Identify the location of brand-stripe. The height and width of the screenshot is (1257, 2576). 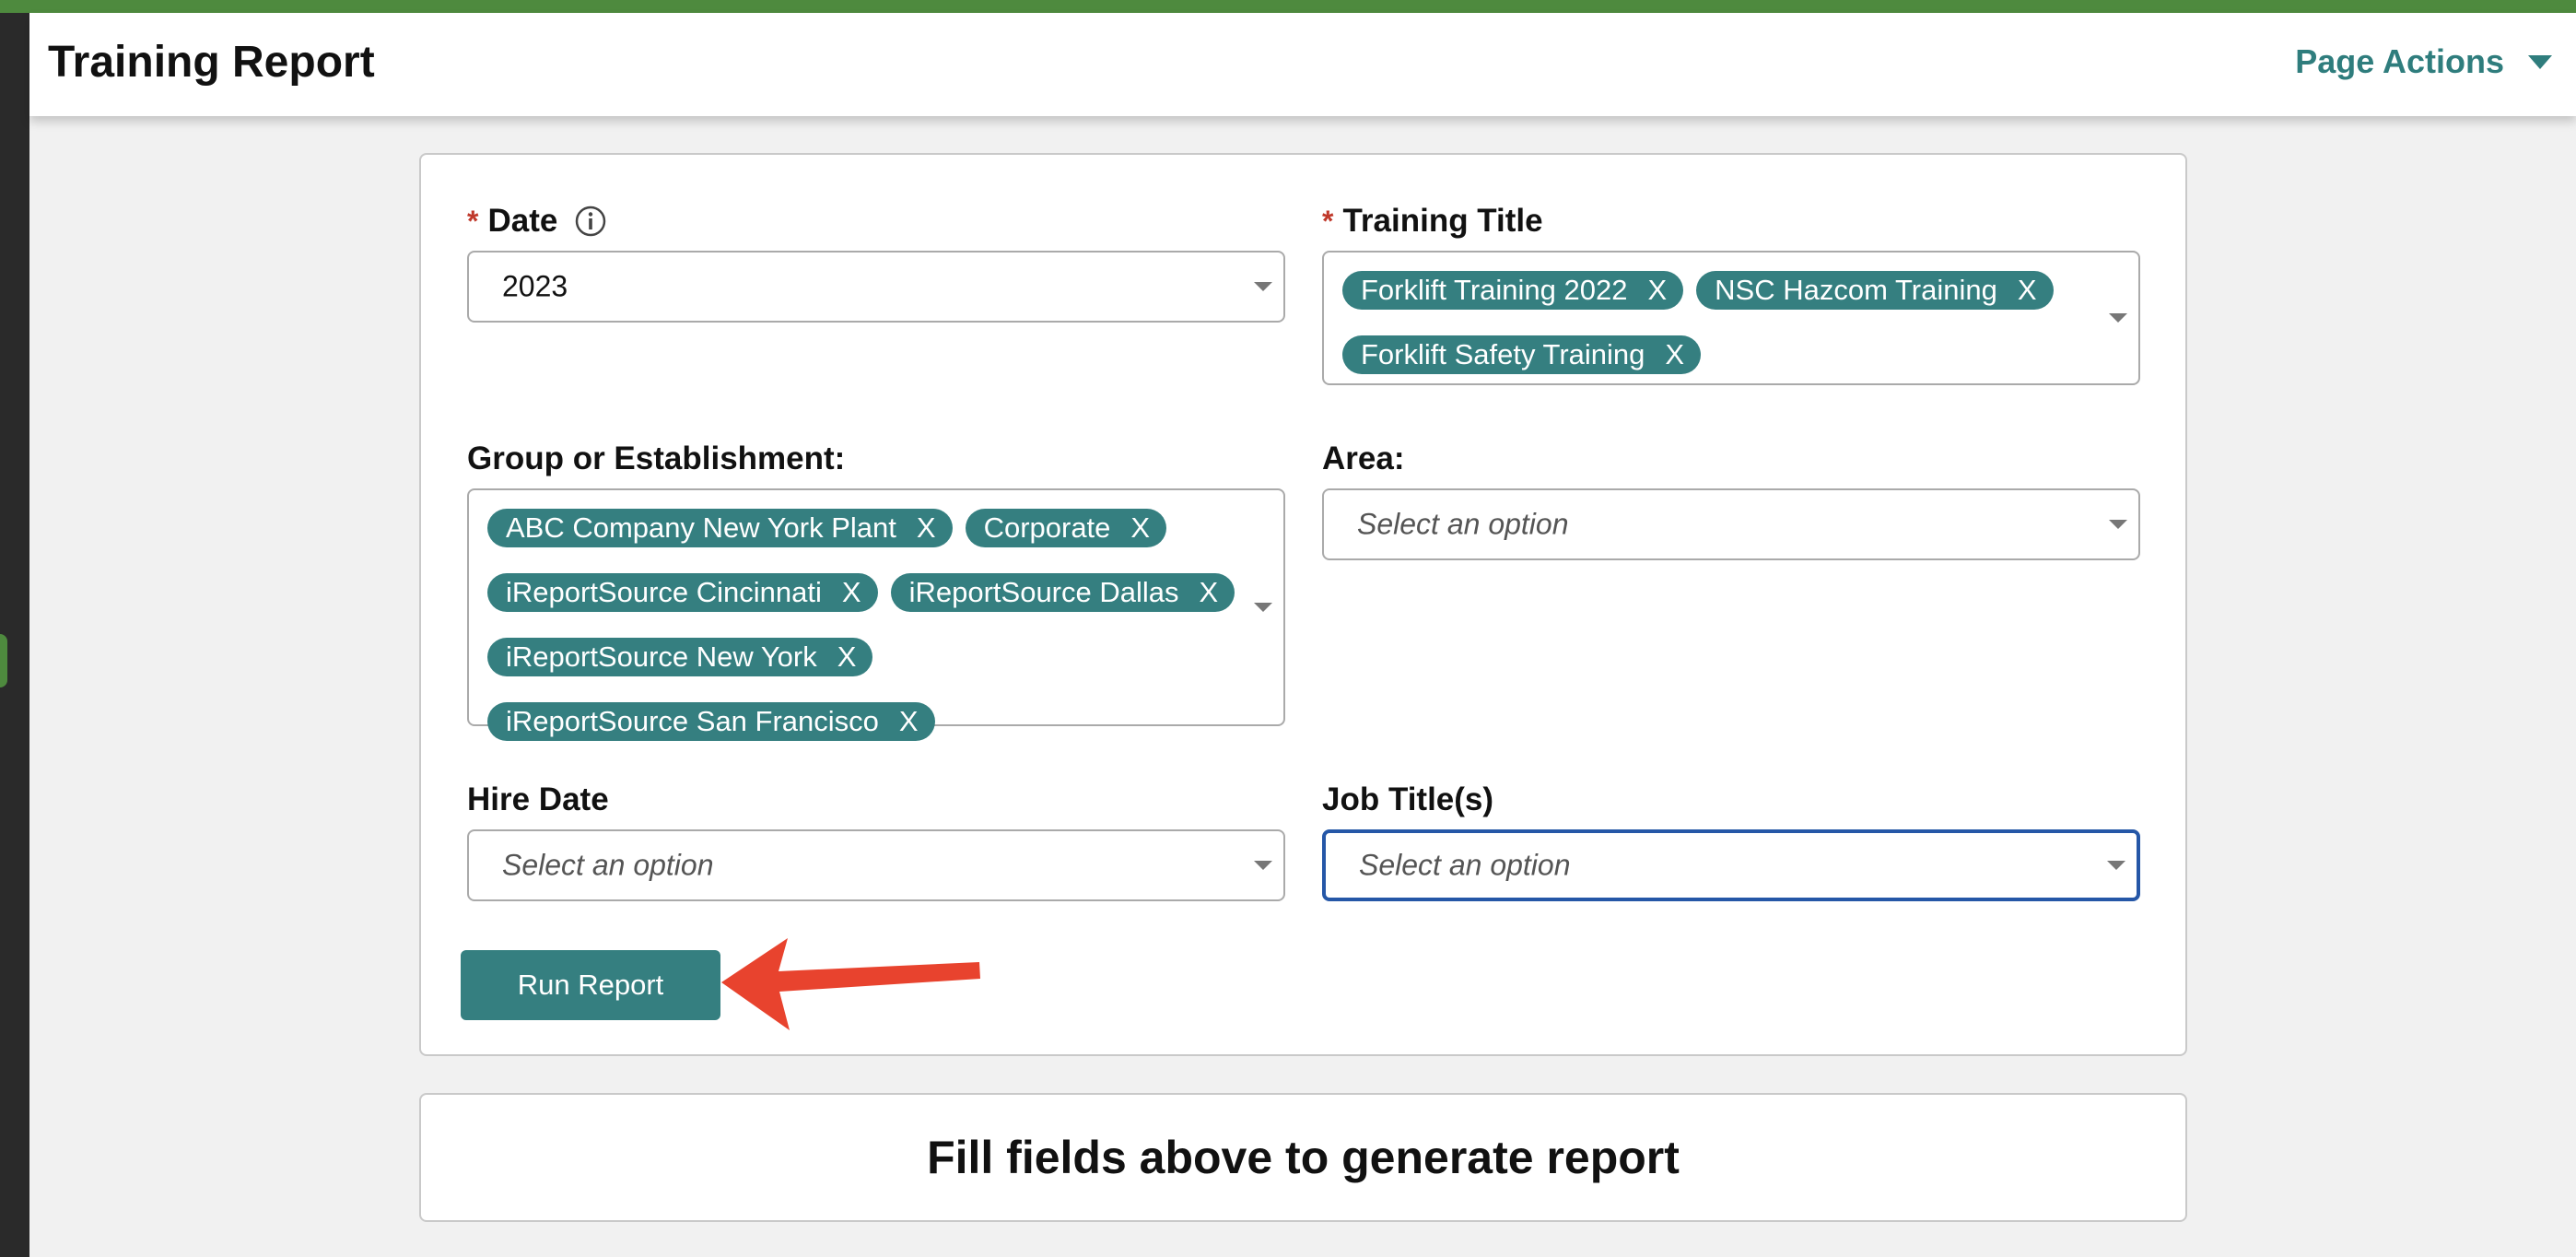
(1288, 7).